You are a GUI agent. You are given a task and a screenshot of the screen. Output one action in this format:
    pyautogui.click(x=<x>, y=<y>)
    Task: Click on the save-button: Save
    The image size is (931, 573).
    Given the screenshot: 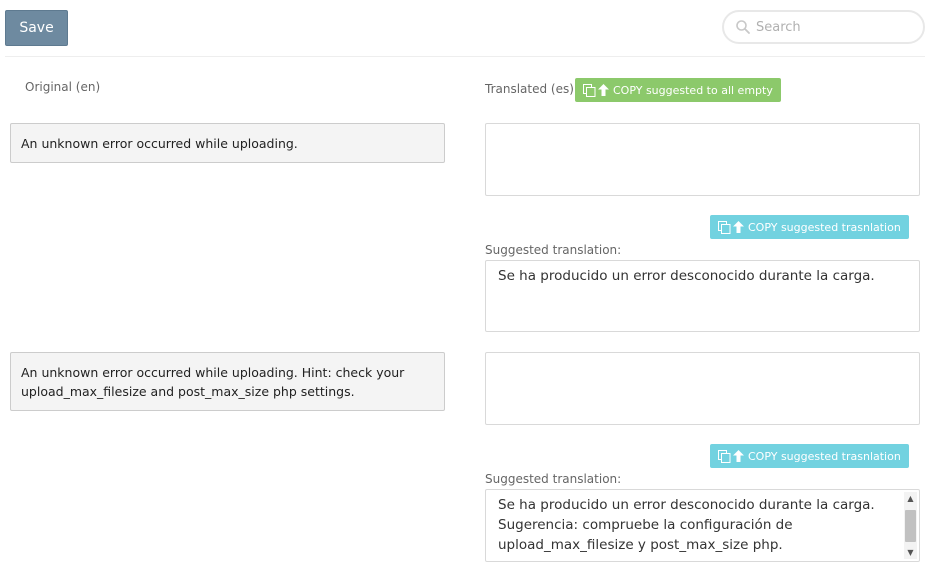 What is the action you would take?
    pyautogui.click(x=36, y=28)
    